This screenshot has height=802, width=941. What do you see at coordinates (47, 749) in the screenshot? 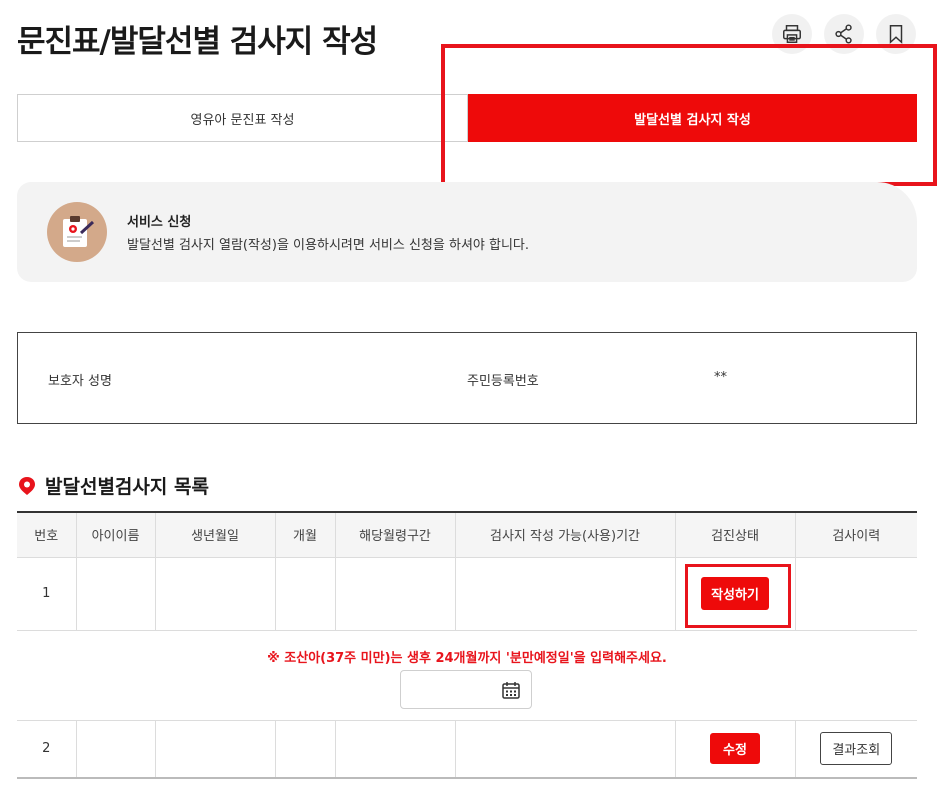
I see `row-number: 2` at bounding box center [47, 749].